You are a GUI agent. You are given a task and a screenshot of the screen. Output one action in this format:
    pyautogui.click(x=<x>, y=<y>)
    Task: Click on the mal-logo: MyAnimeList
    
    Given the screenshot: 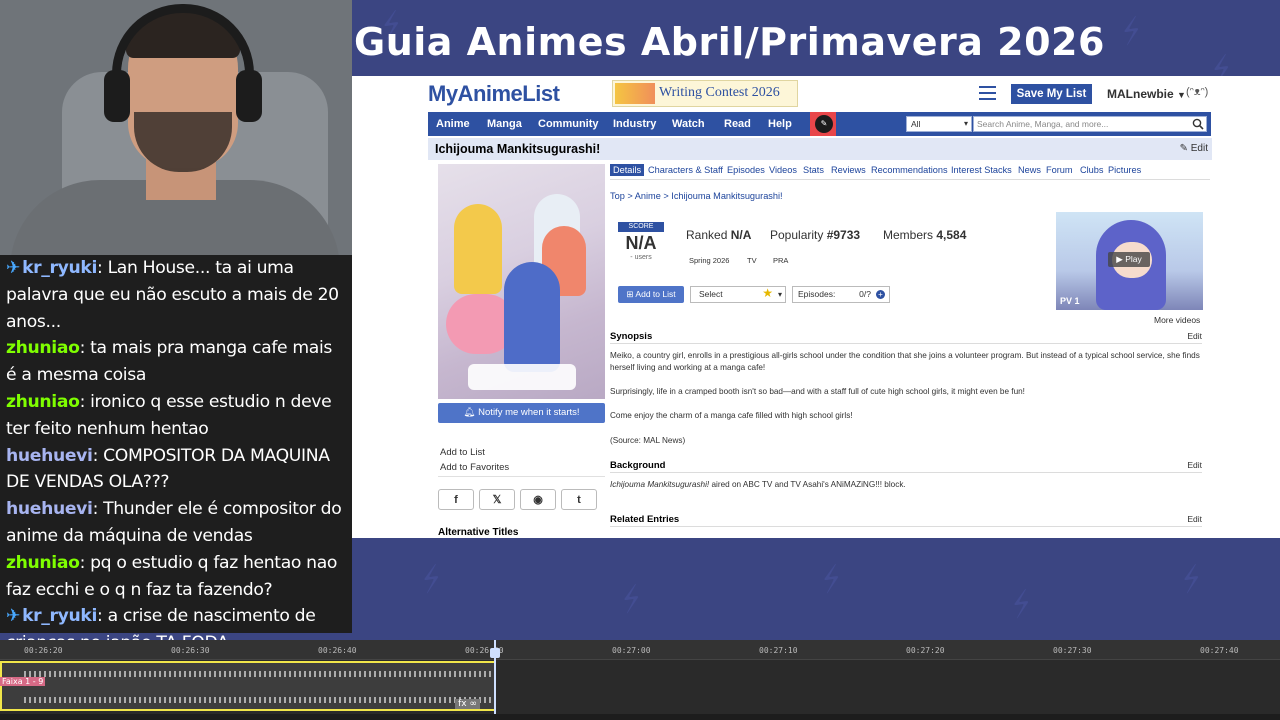 What is the action you would take?
    pyautogui.click(x=494, y=94)
    